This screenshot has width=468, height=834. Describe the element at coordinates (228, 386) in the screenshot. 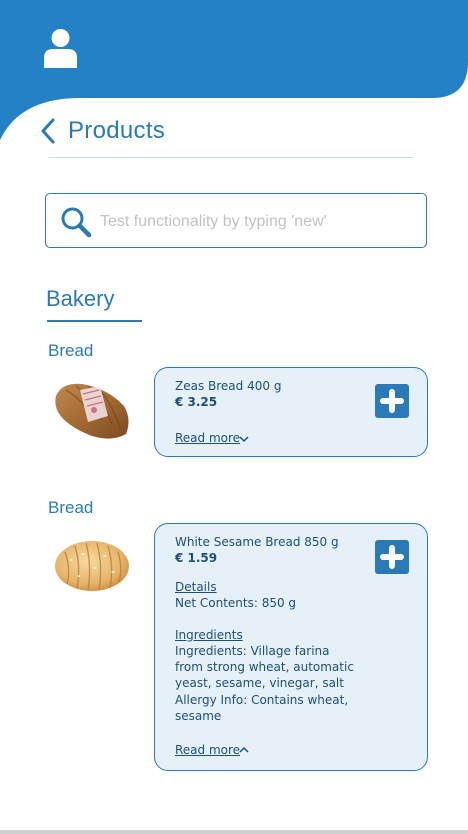

I see `product-name: Zeas Bread 400 g` at that location.